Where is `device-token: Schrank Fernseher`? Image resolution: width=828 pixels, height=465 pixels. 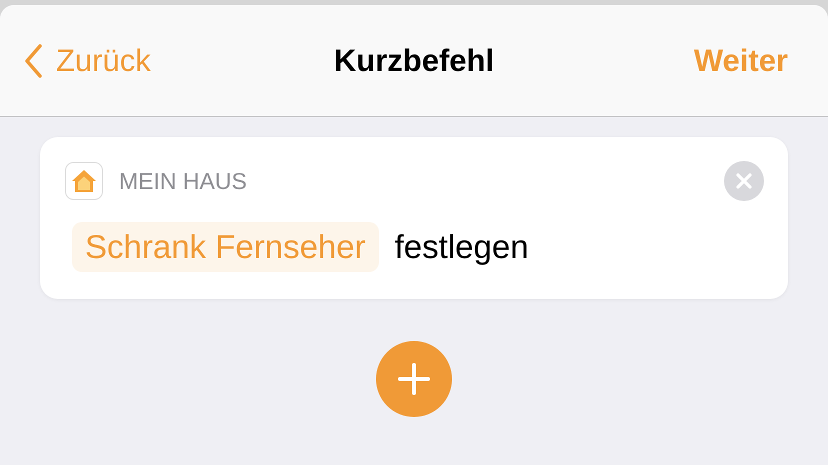
device-token: Schrank Fernseher is located at coordinates (225, 247).